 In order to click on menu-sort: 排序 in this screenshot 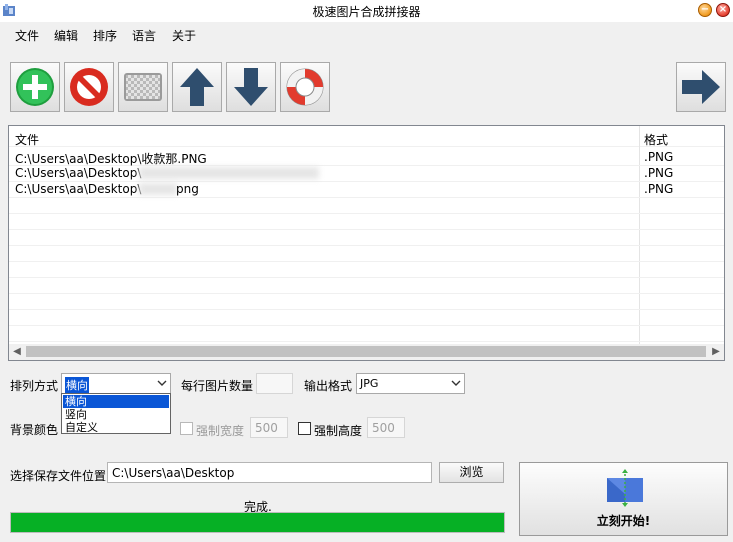, I will do `click(105, 35)`.